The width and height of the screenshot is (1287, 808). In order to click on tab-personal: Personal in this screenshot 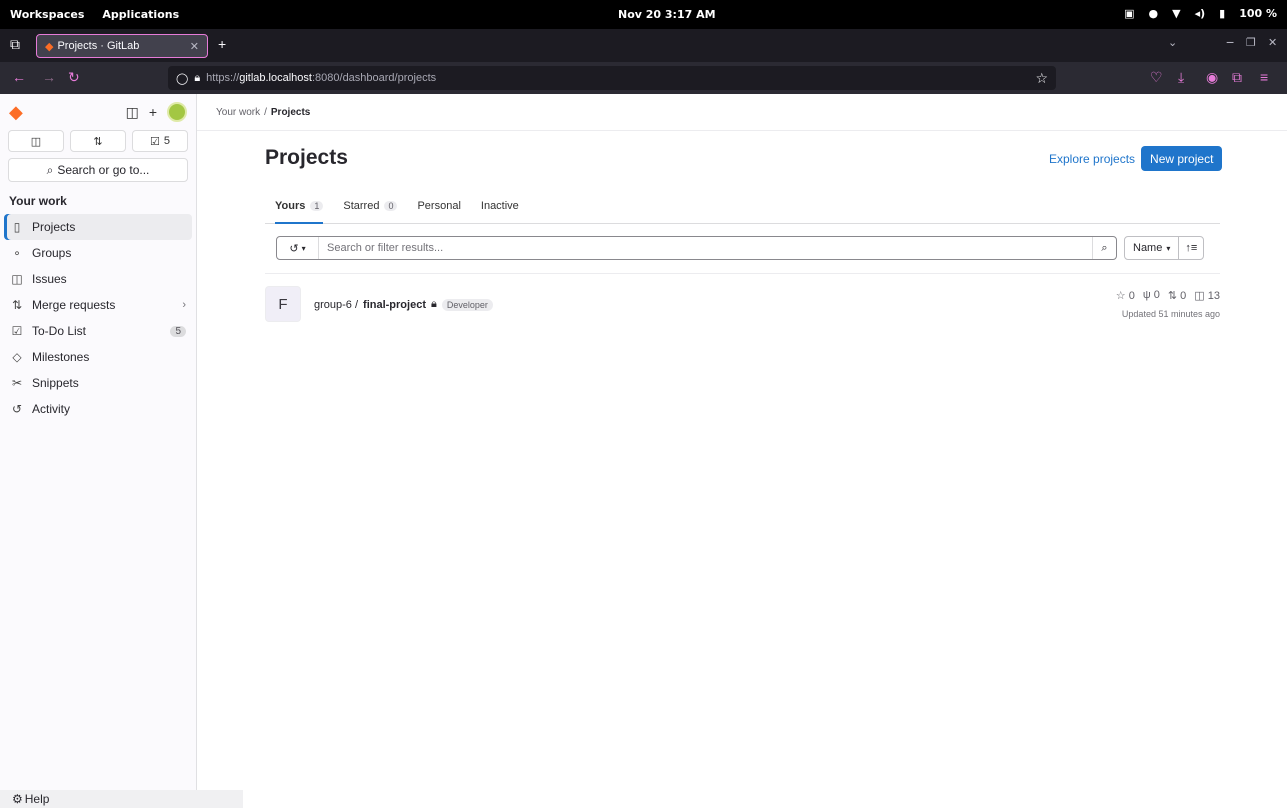, I will do `click(438, 206)`.